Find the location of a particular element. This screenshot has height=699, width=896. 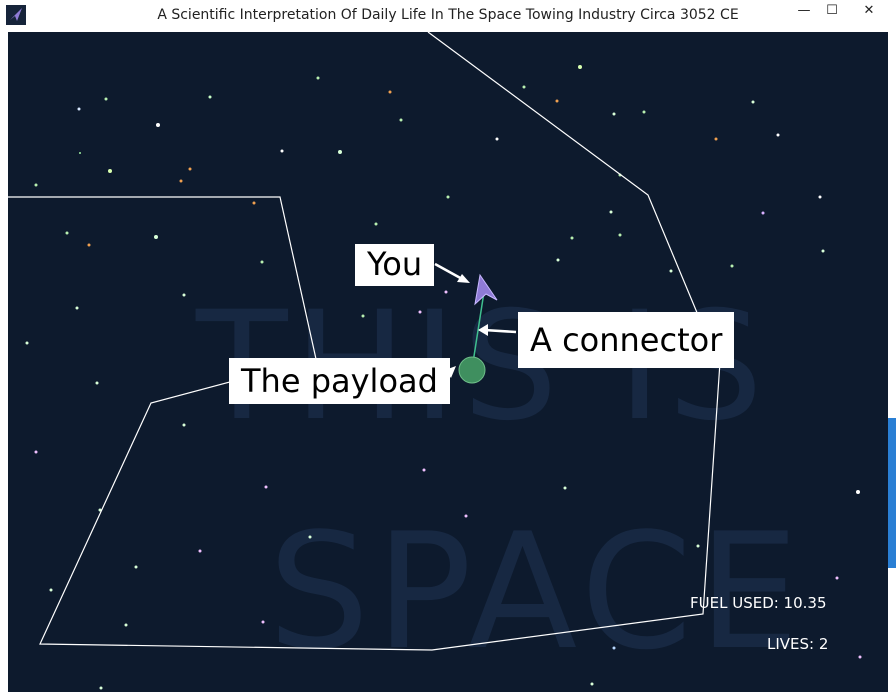

lives-readout: LIVES: 2 is located at coordinates (798, 644).